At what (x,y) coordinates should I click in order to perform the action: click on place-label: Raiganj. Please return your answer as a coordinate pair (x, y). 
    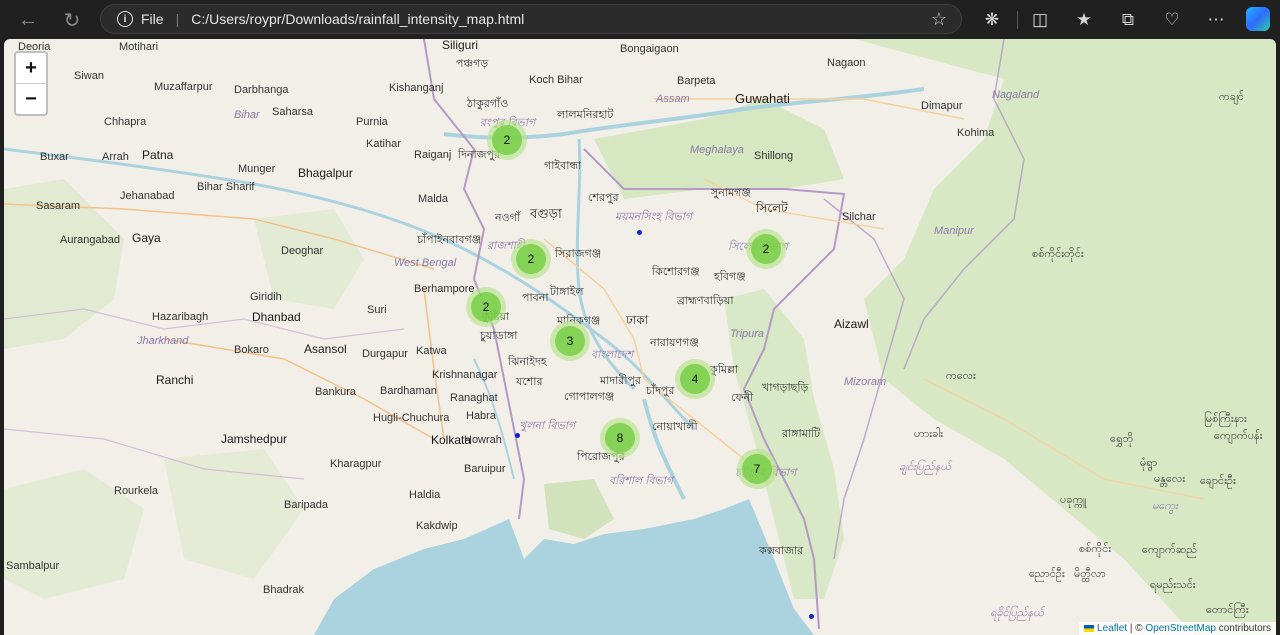
    Looking at the image, I should click on (433, 155).